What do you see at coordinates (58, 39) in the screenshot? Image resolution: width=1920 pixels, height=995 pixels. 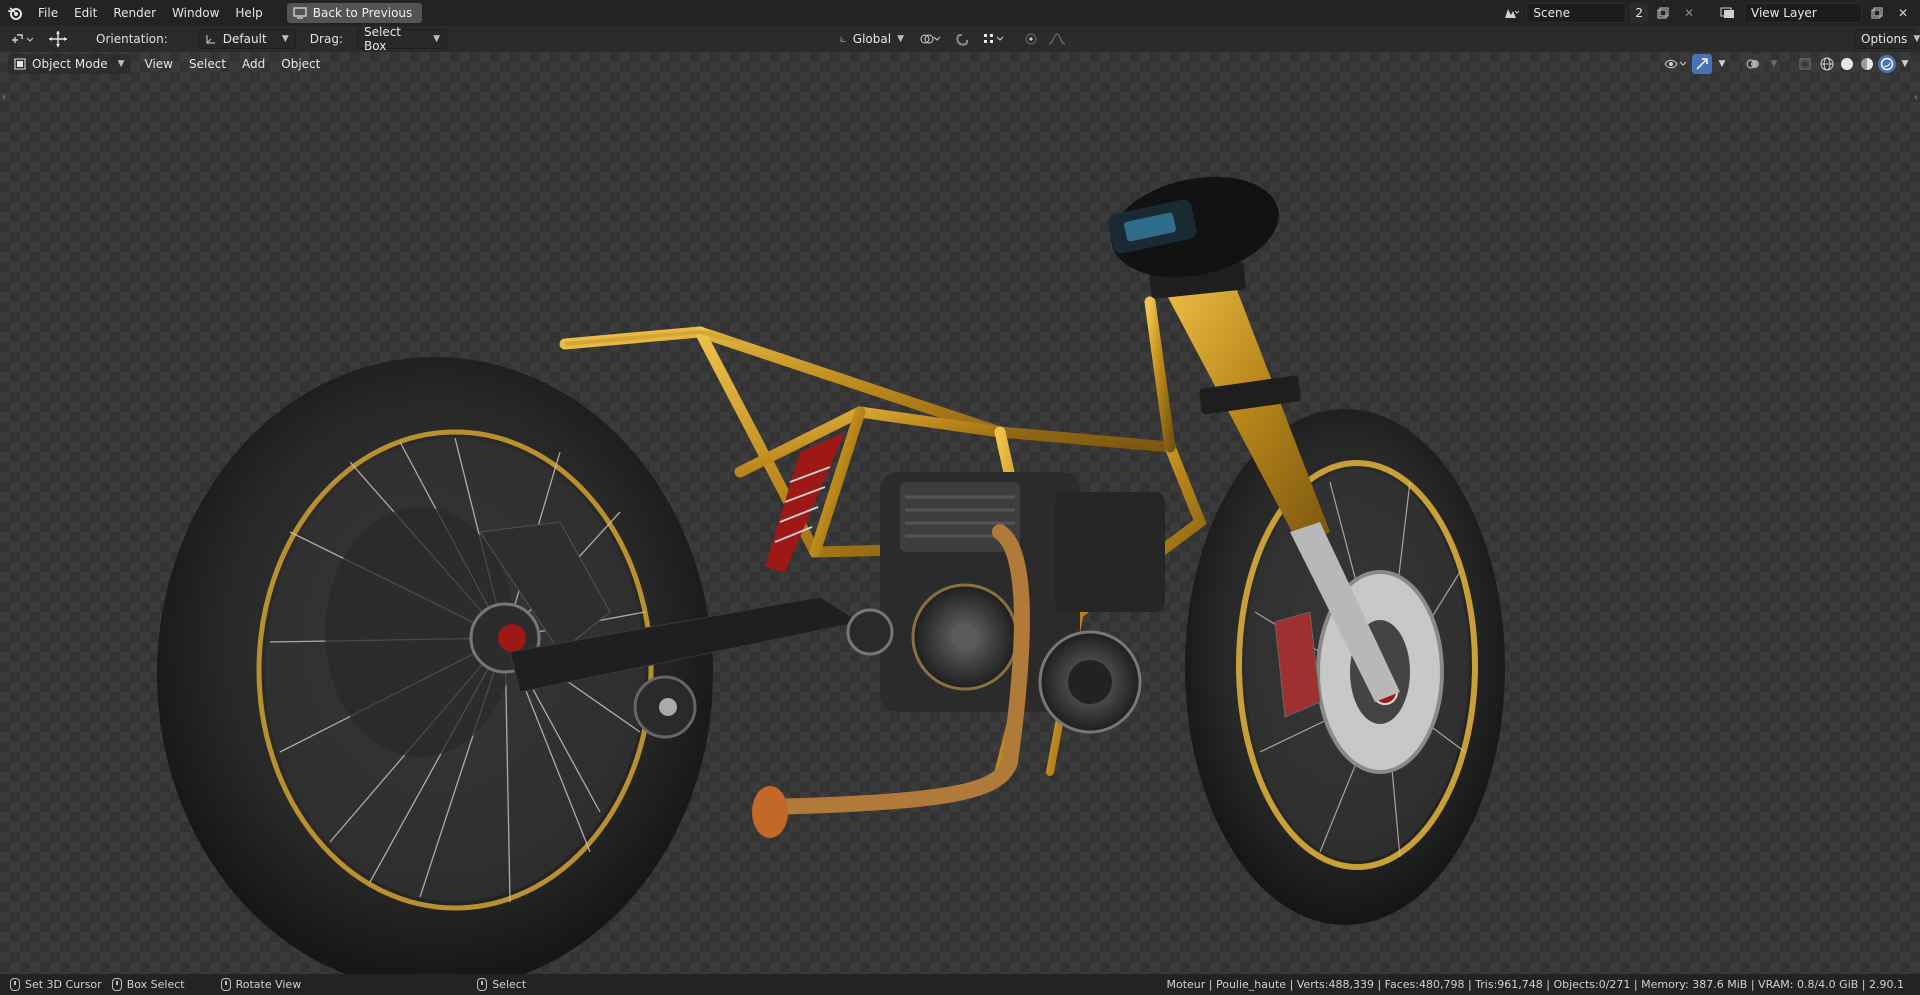 I see `move-tool-icon` at bounding box center [58, 39].